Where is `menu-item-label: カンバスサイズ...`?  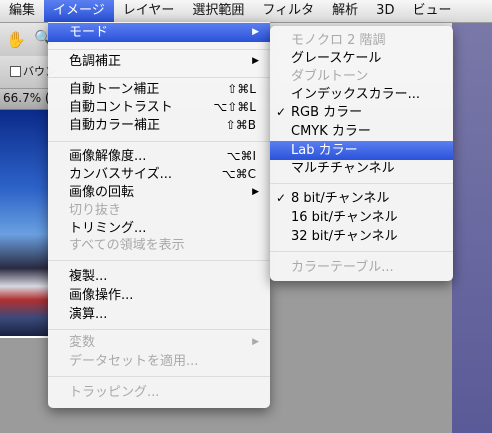
menu-item-label: カンバスサイズ... is located at coordinates (121, 174).